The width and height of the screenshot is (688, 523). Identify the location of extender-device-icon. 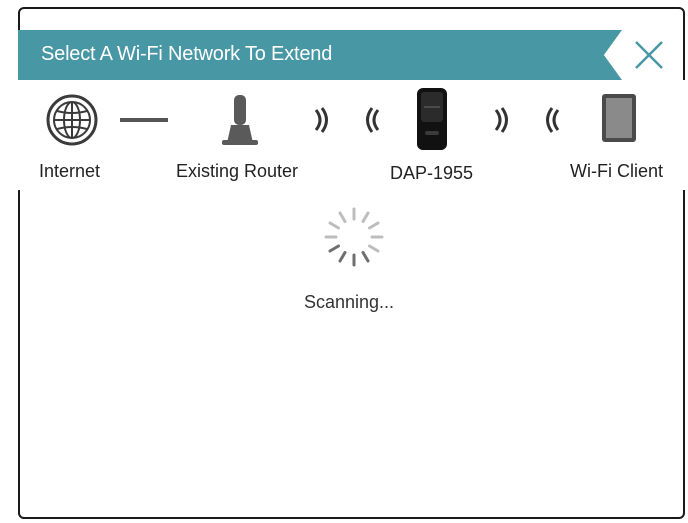
(432, 119).